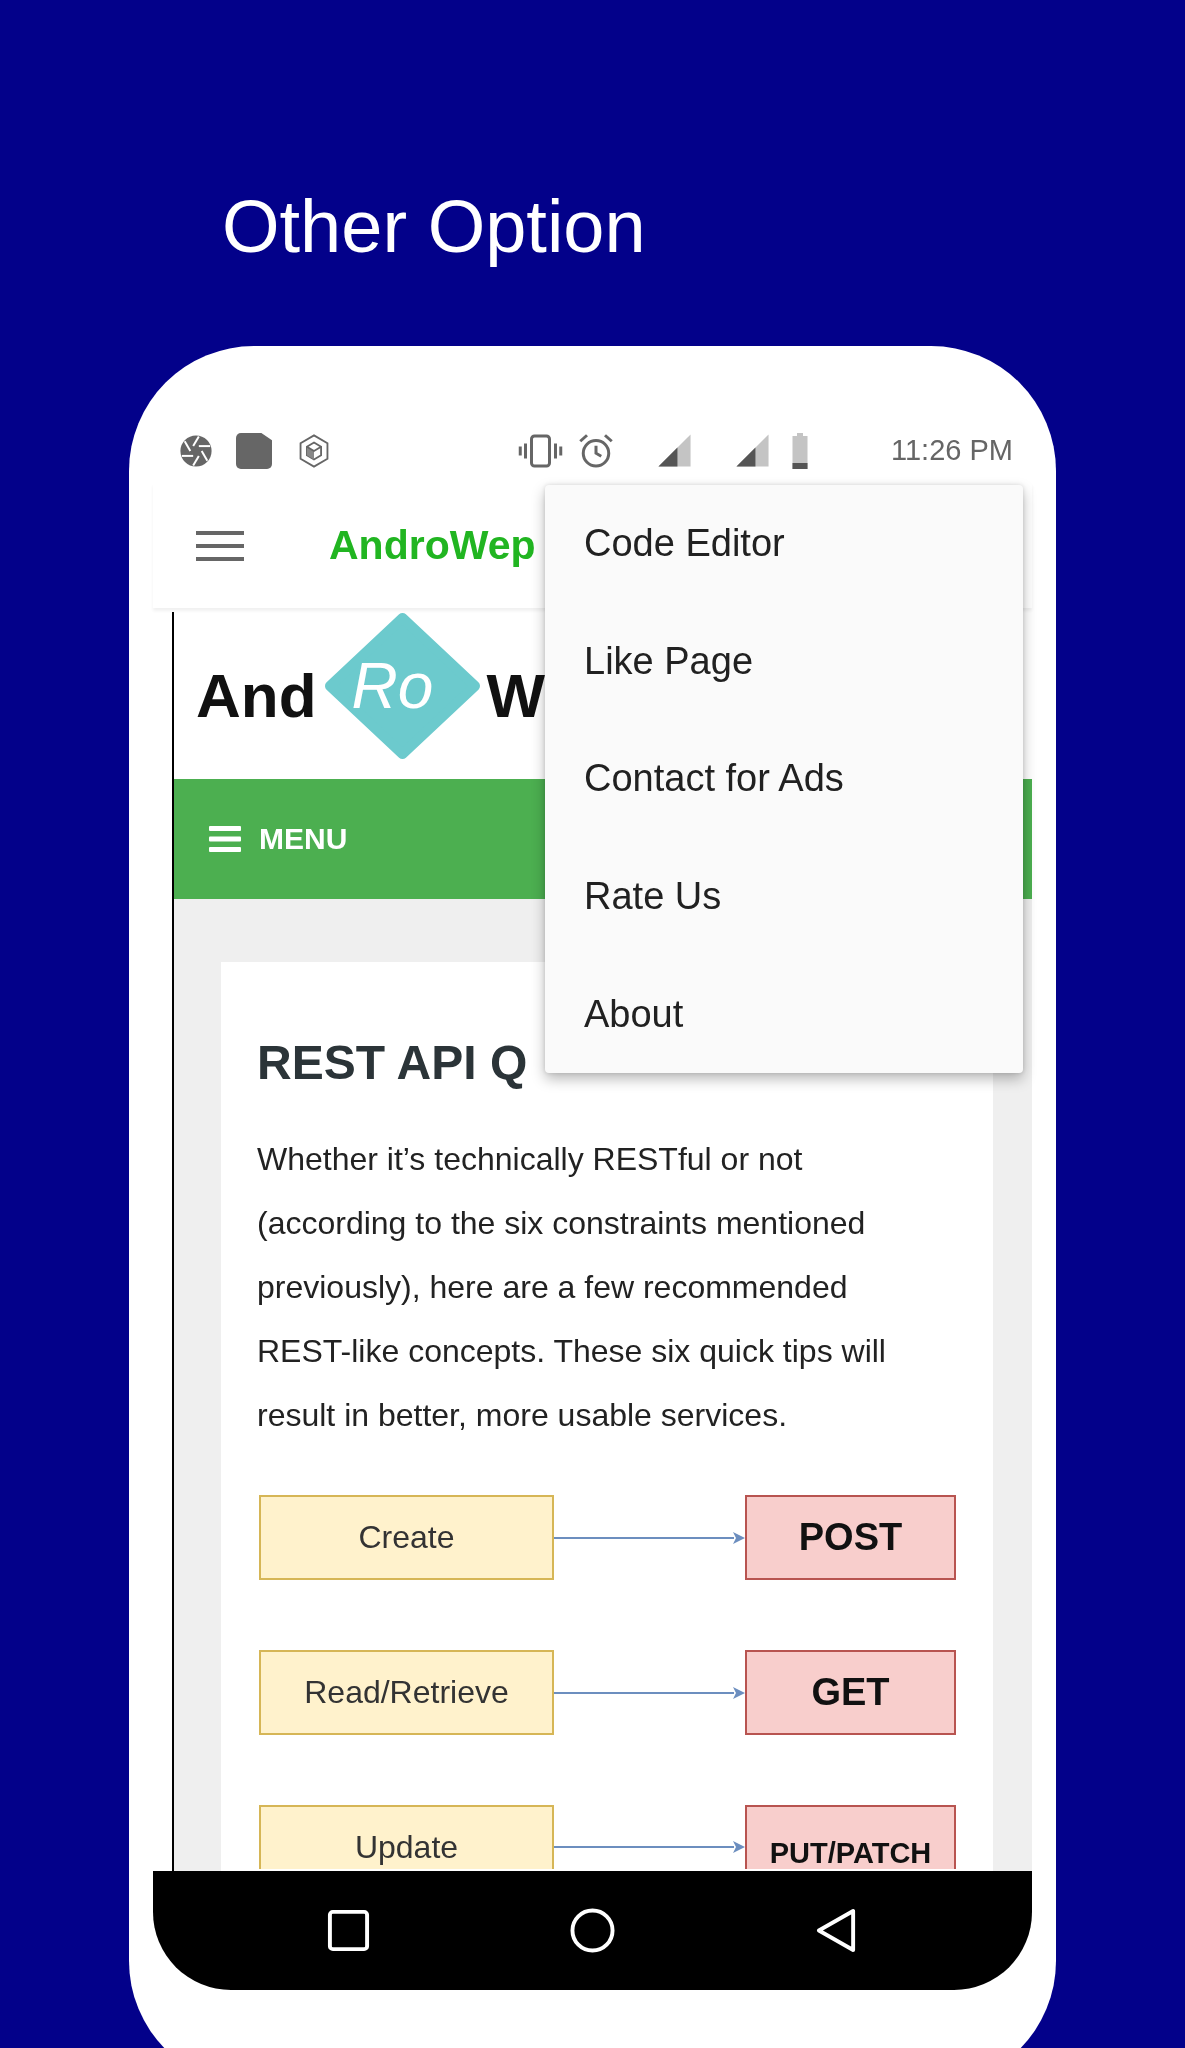  What do you see at coordinates (392, 1063) in the screenshot?
I see `article-heading: REST API Q` at bounding box center [392, 1063].